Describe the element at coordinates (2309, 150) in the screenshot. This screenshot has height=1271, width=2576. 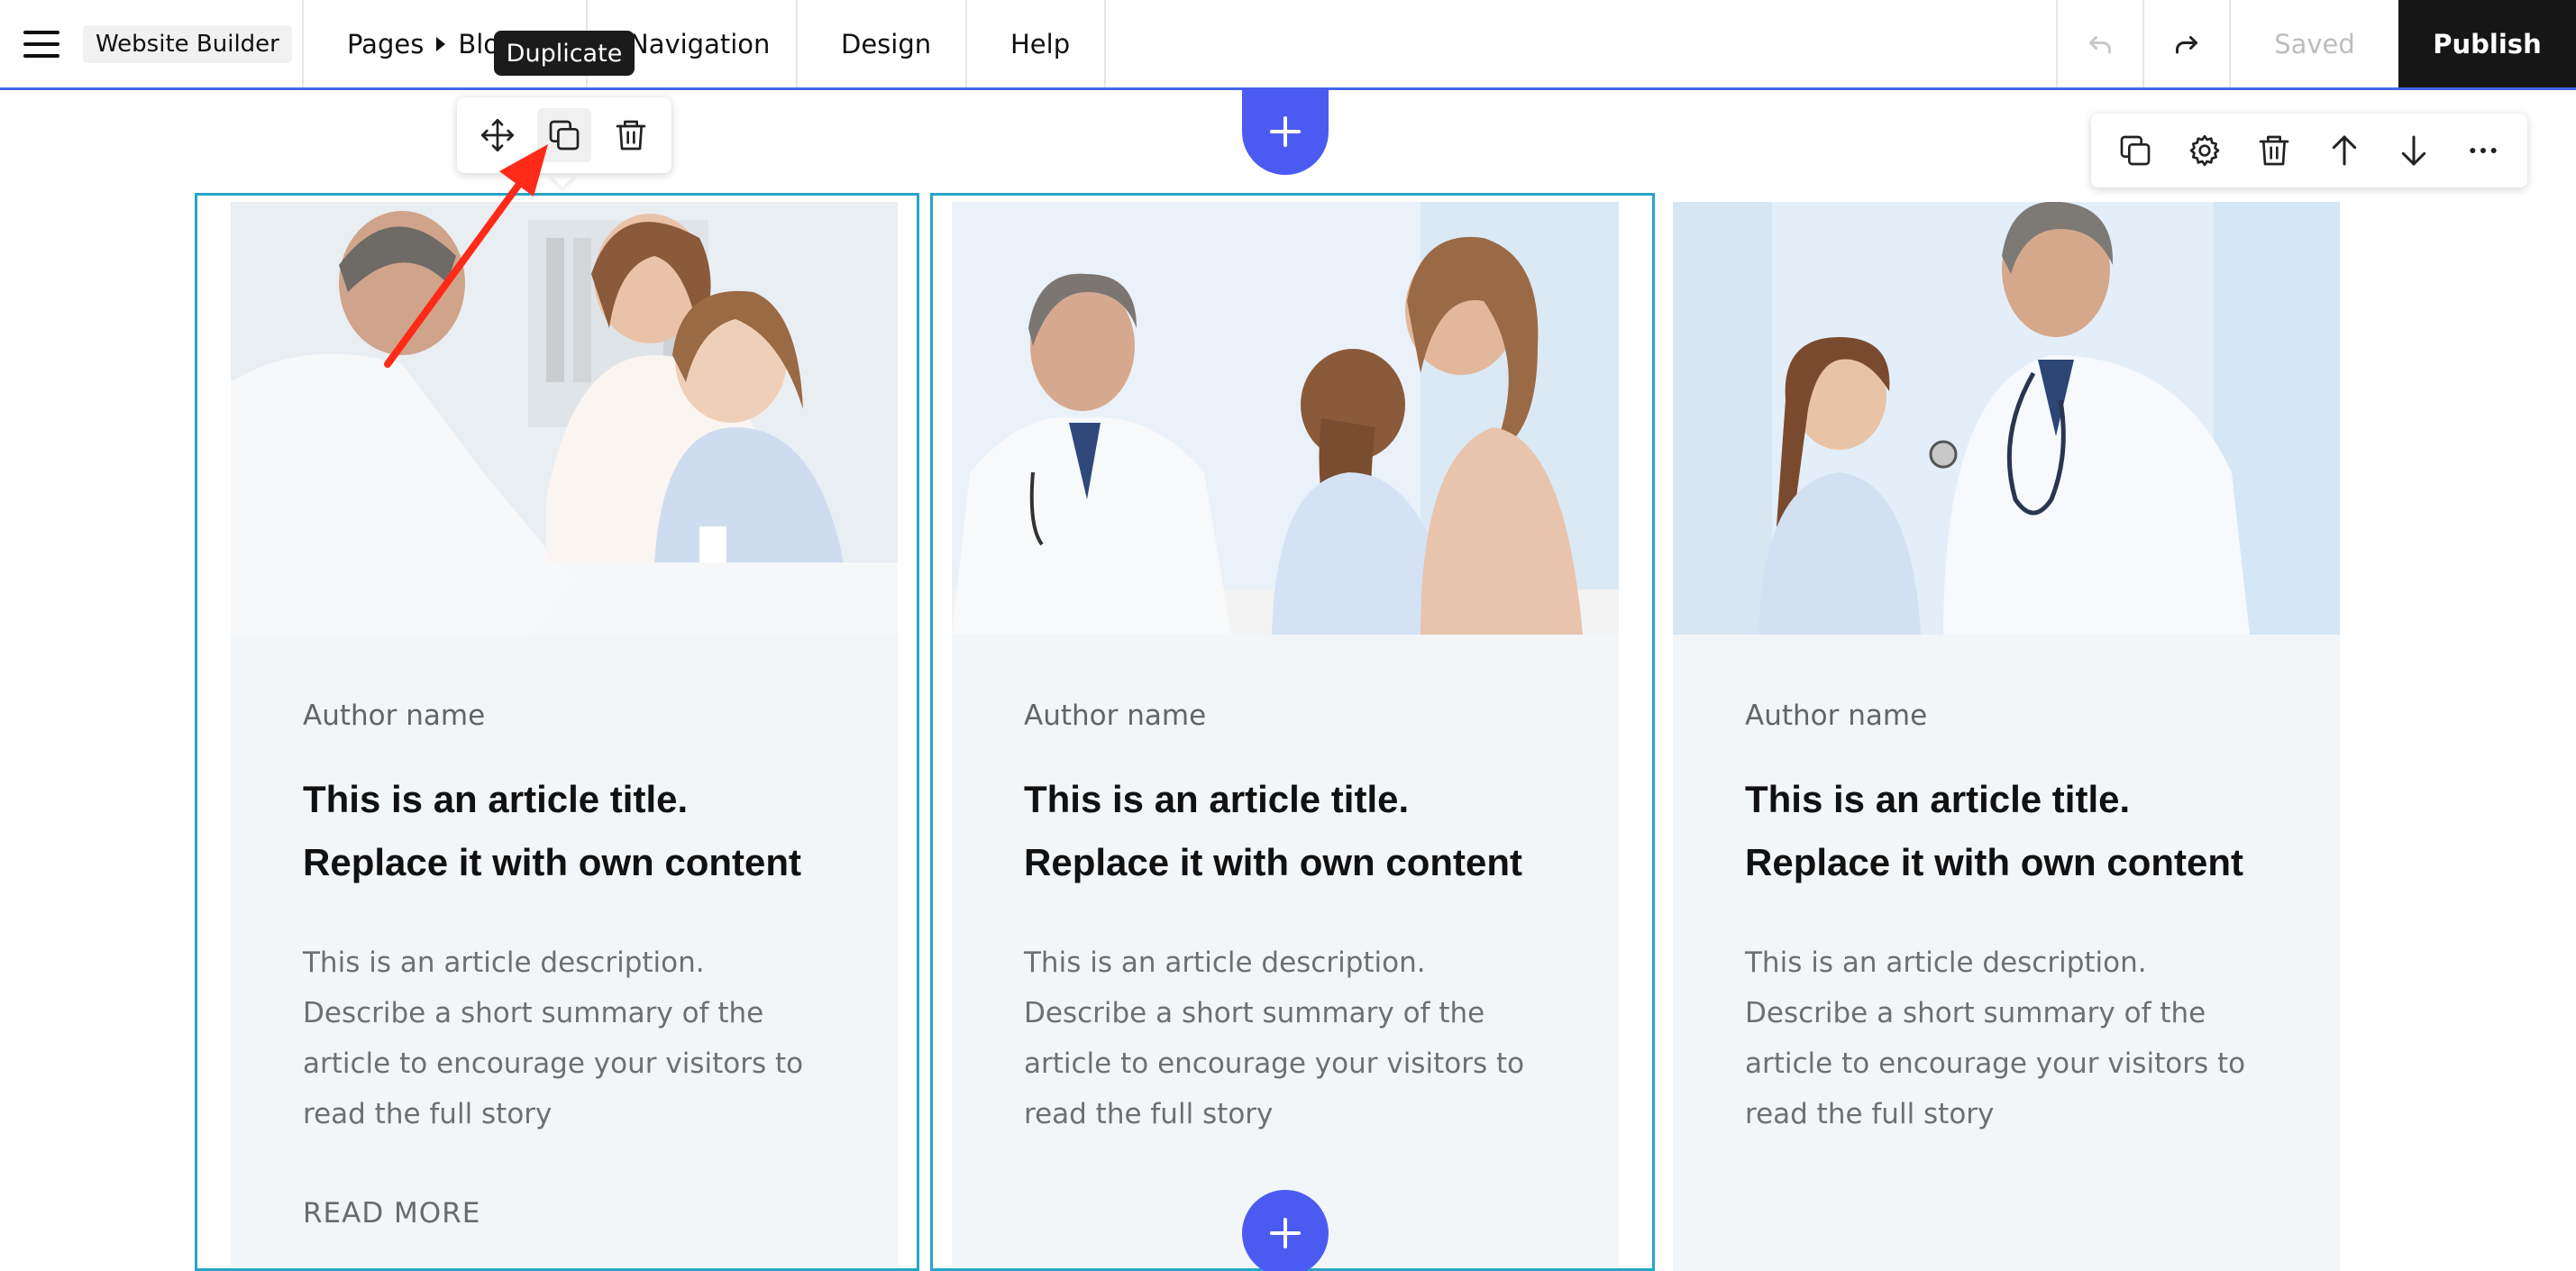
I see `section-toolbar` at that location.